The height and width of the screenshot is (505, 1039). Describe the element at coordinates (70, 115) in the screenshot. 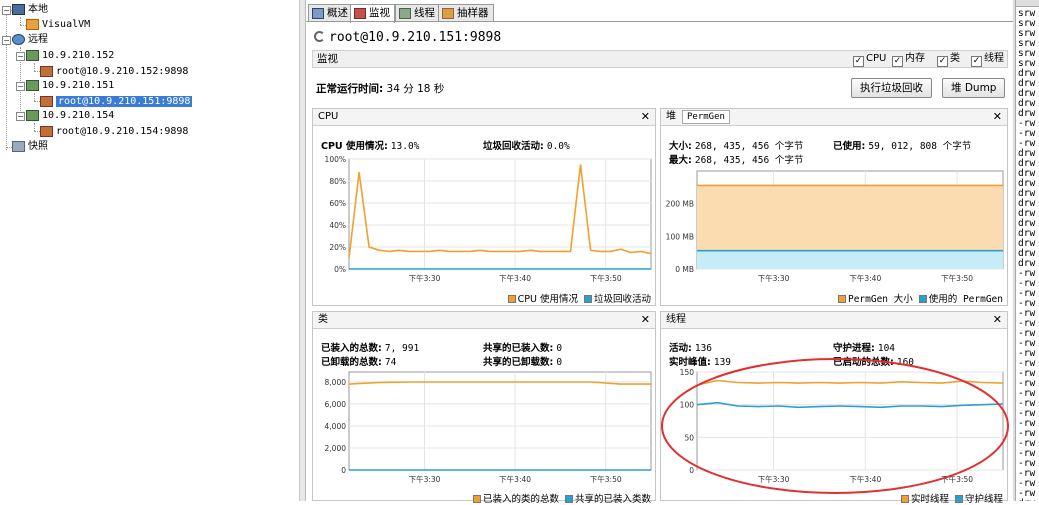

I see `tree-node-host-154: 10.9.210.154` at that location.